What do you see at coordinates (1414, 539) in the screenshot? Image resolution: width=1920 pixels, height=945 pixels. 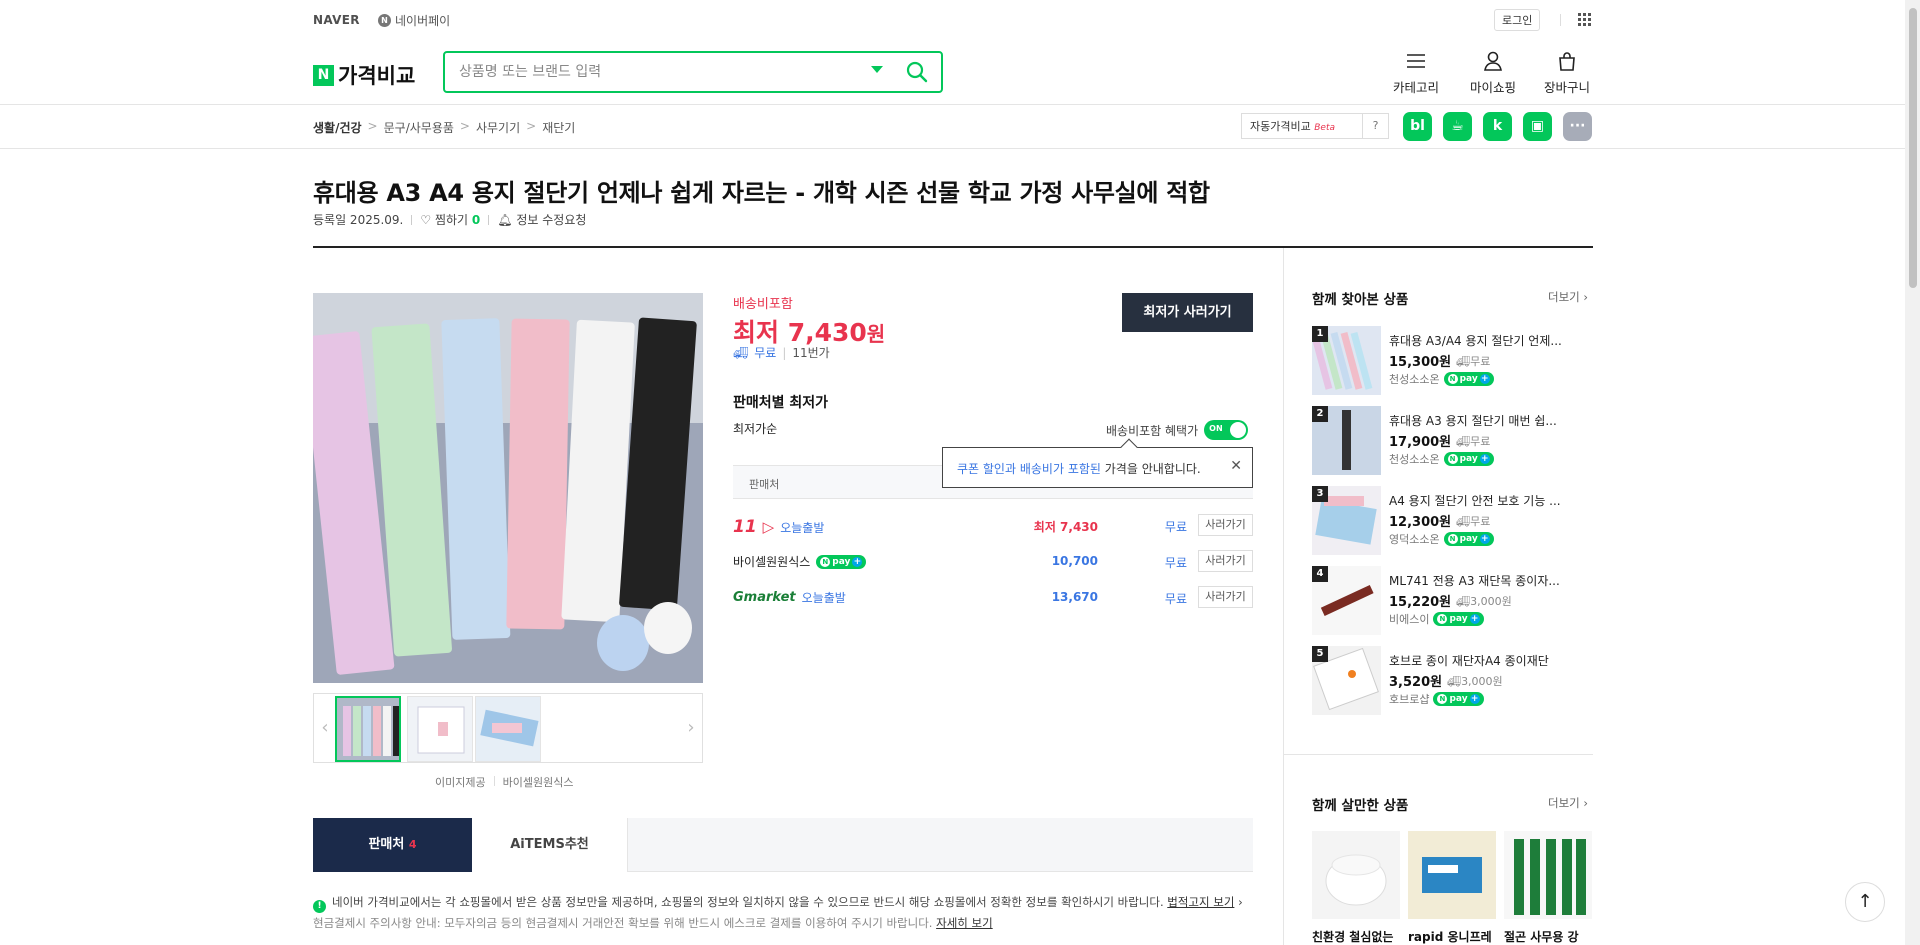 I see `store-name: 영덕소소온` at bounding box center [1414, 539].